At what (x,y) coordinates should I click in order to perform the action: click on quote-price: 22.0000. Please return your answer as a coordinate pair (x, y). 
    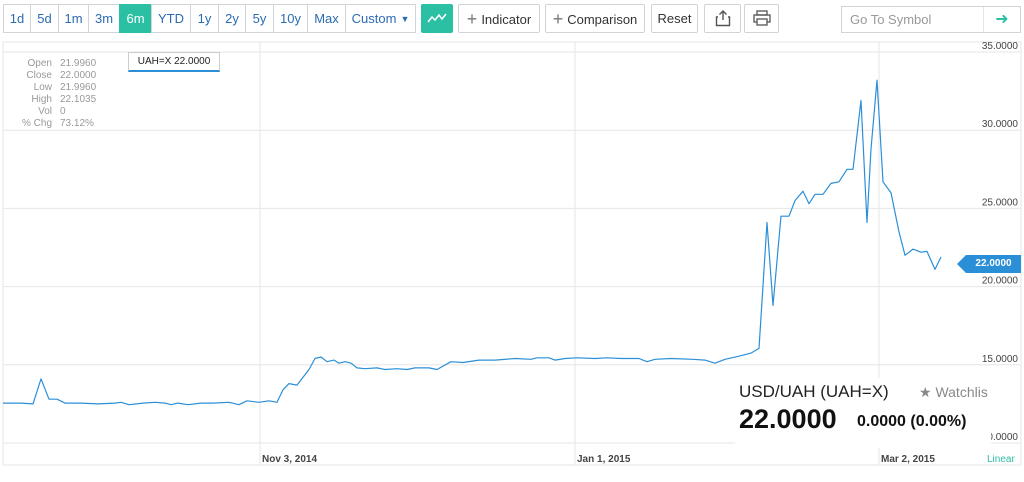
    Looking at the image, I should click on (788, 419).